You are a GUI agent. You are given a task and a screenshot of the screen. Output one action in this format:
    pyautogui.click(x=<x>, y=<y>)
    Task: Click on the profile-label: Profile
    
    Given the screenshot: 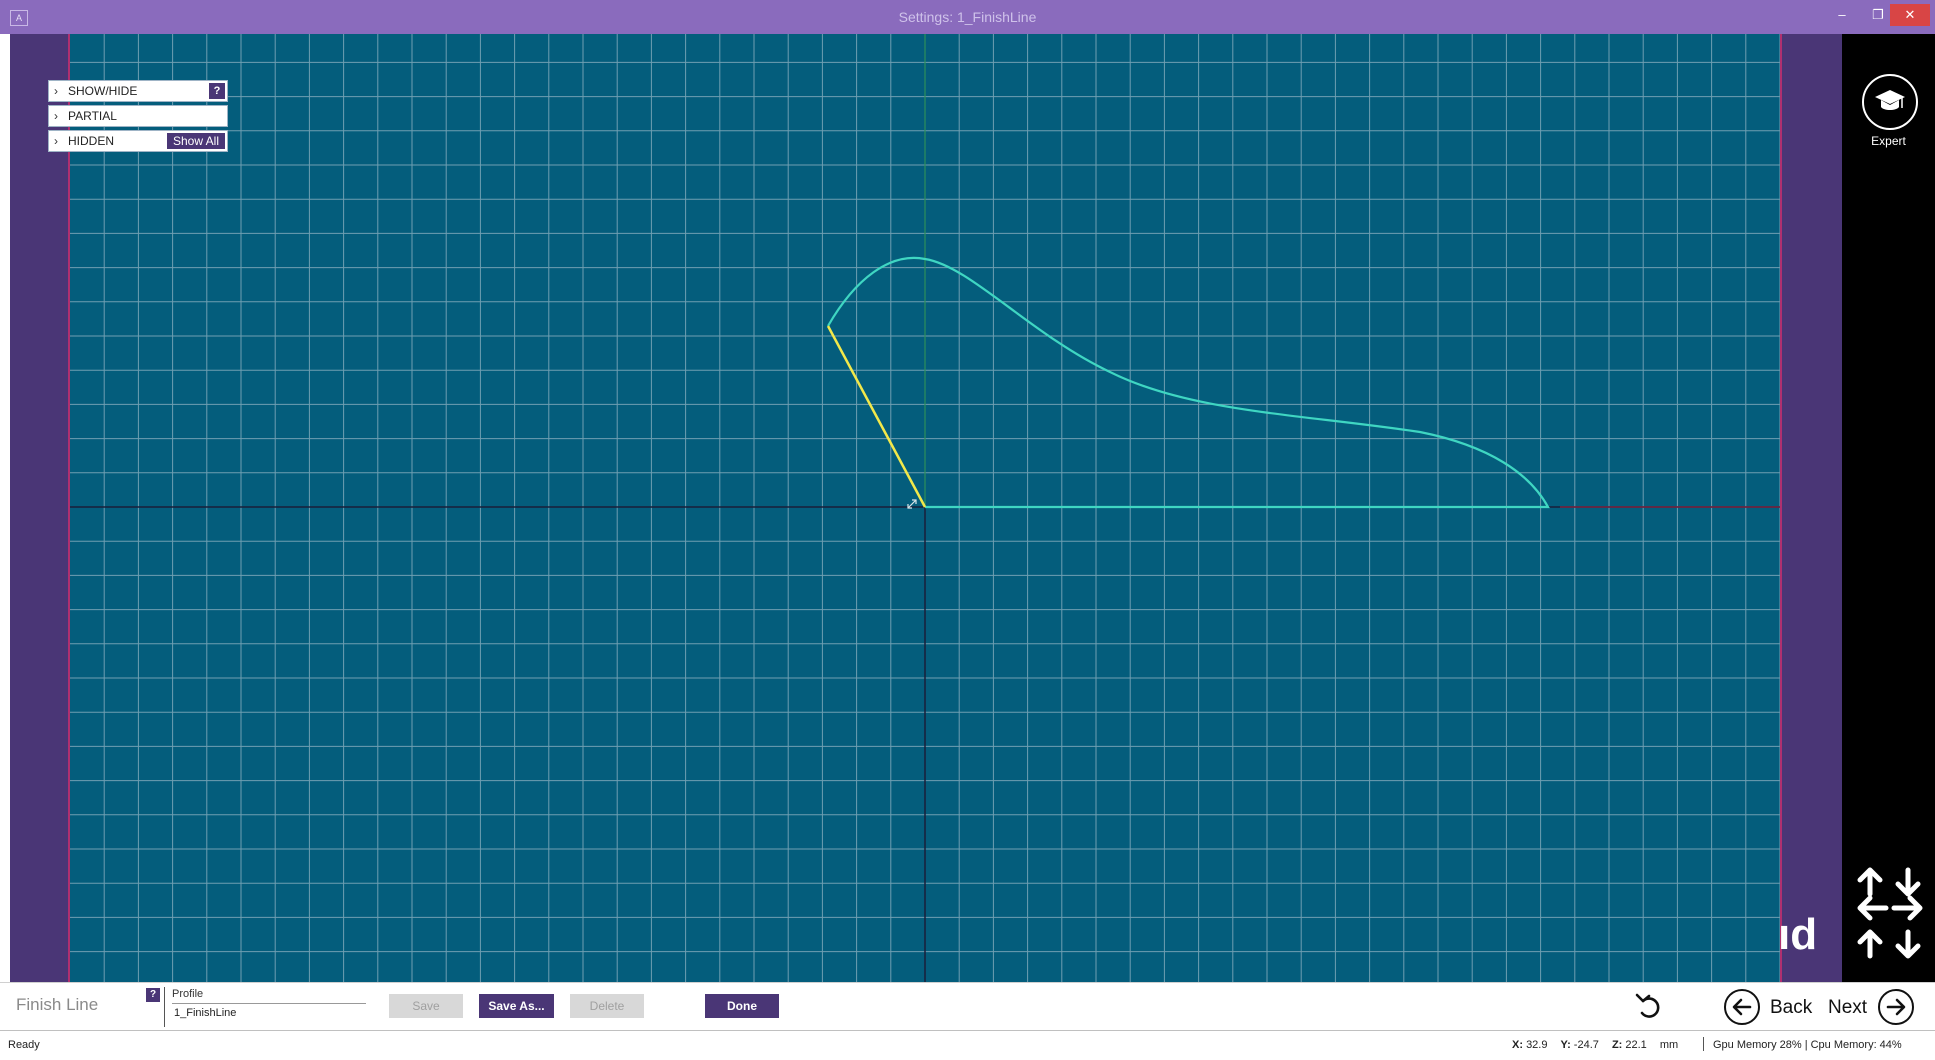 What is the action you would take?
    pyautogui.click(x=188, y=994)
    